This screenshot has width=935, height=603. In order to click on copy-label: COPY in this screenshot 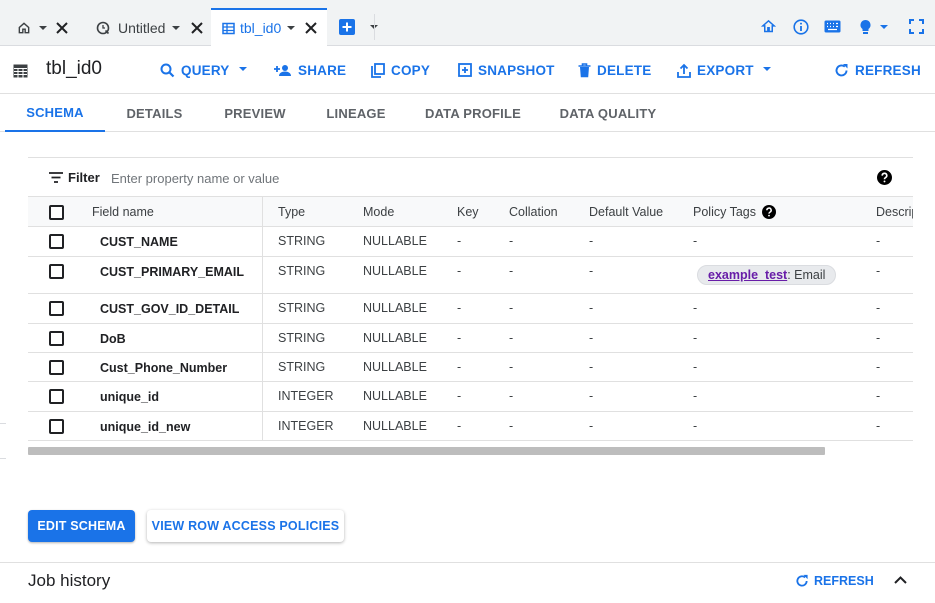, I will do `click(411, 70)`.